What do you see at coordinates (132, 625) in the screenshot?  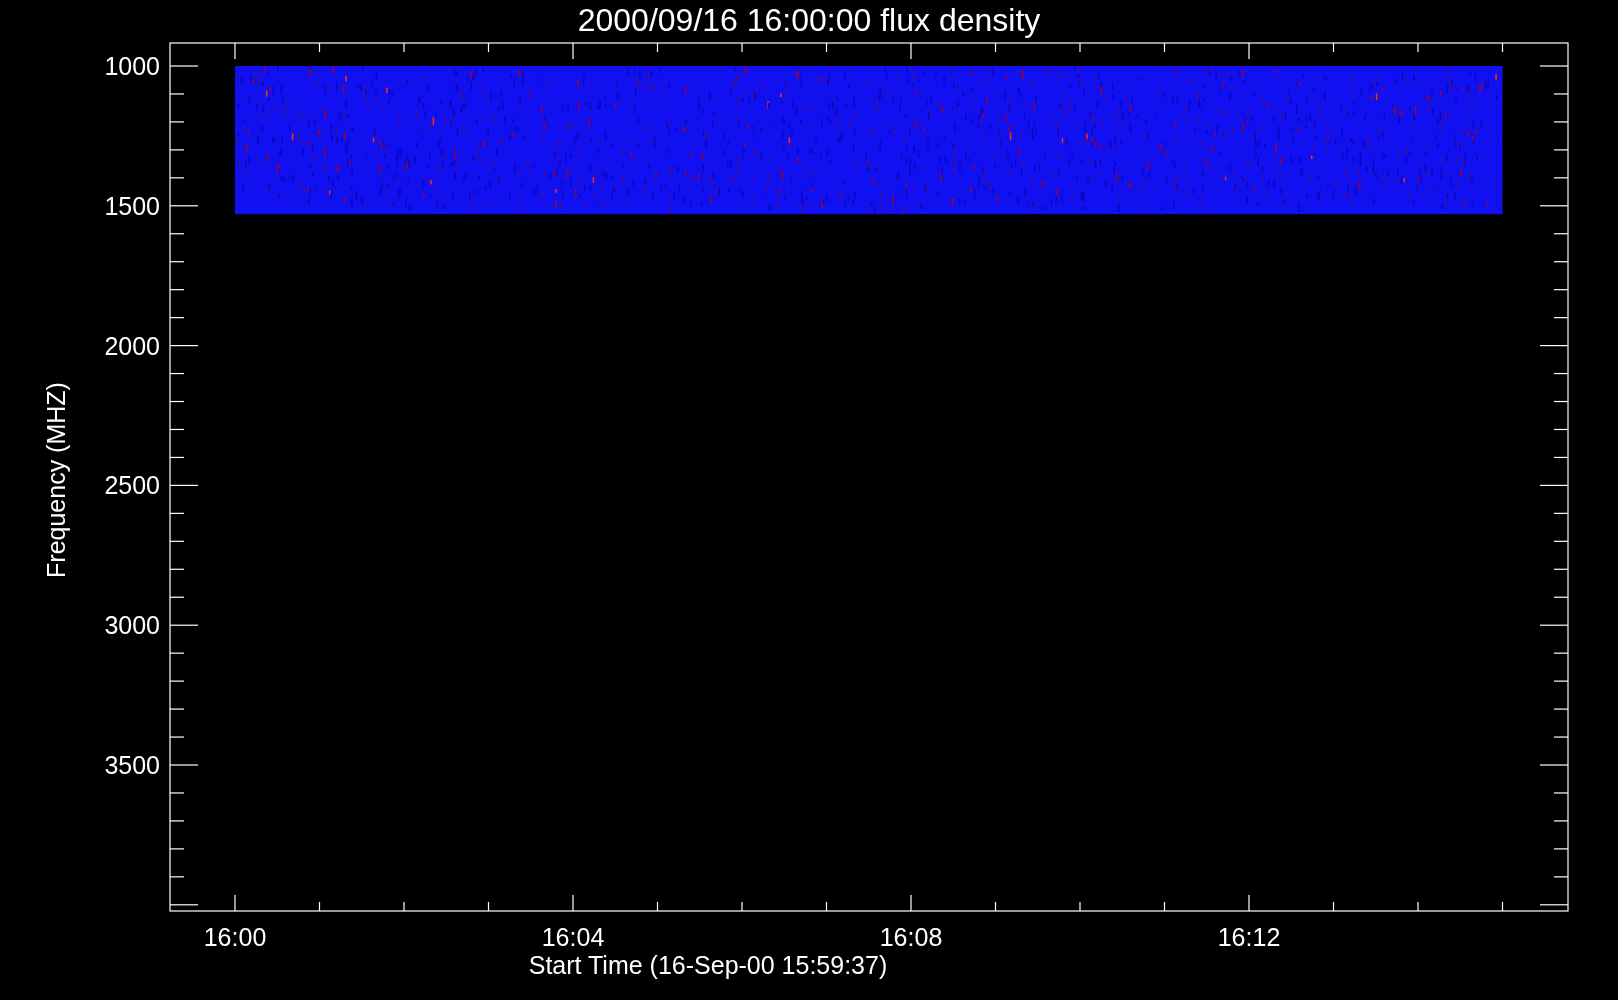 I see `y-tick-label: 3000` at bounding box center [132, 625].